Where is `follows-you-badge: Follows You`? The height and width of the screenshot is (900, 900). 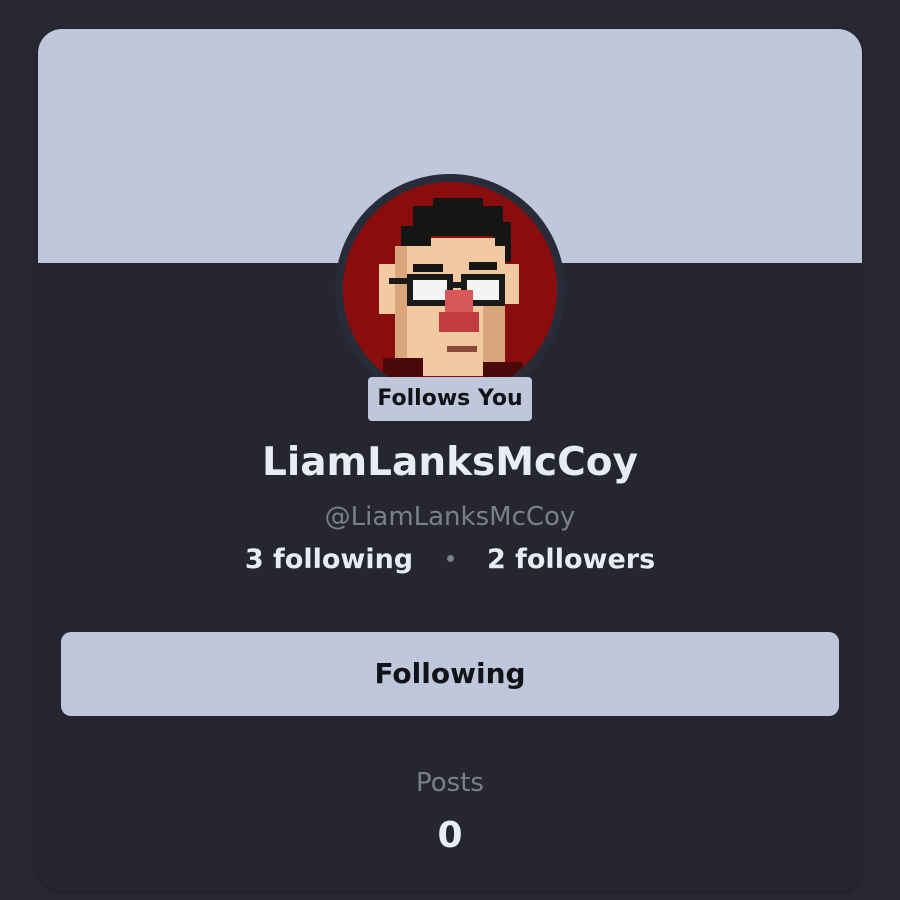
follows-you-badge: Follows You is located at coordinates (450, 399).